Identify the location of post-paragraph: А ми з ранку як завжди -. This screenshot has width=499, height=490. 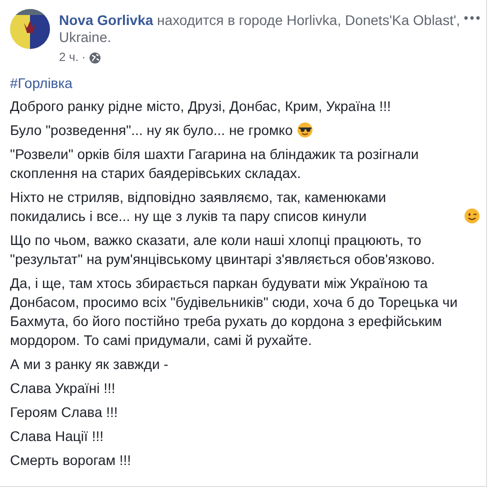
(90, 364).